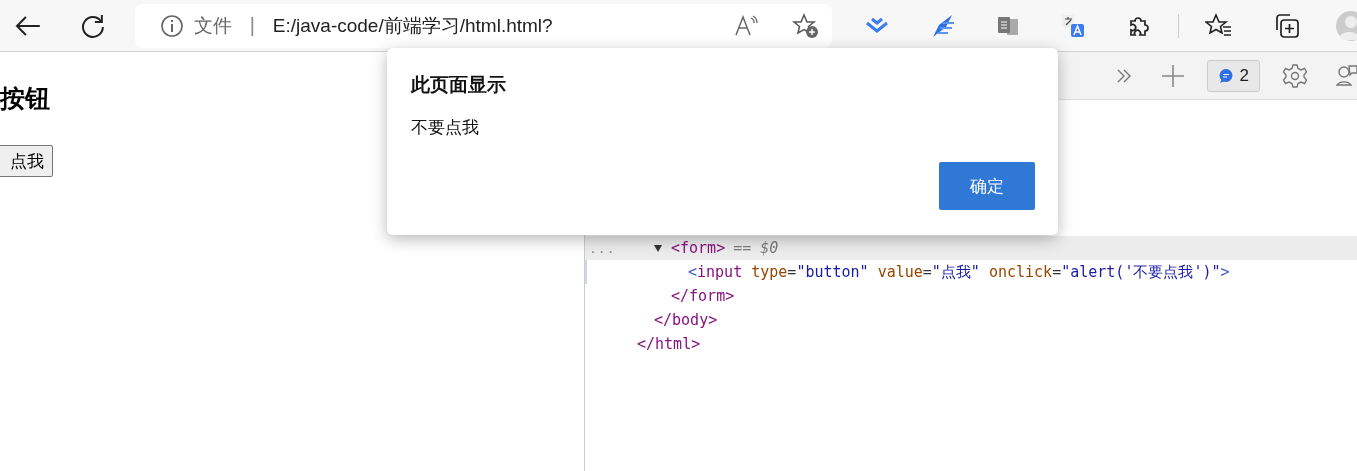 The image size is (1357, 471). What do you see at coordinates (25, 98) in the screenshot?
I see `page-heading: 按钮` at bounding box center [25, 98].